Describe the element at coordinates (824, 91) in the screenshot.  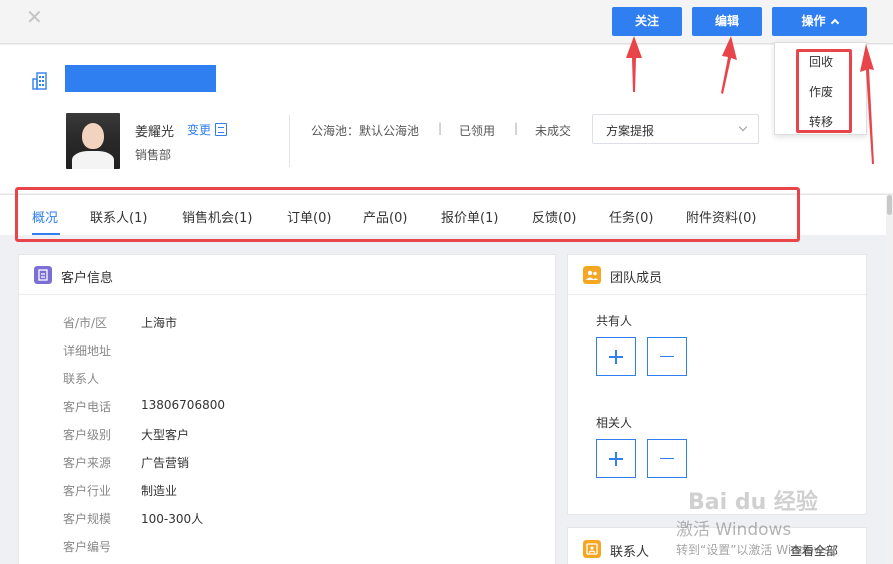
I see `menu-highlight-box` at that location.